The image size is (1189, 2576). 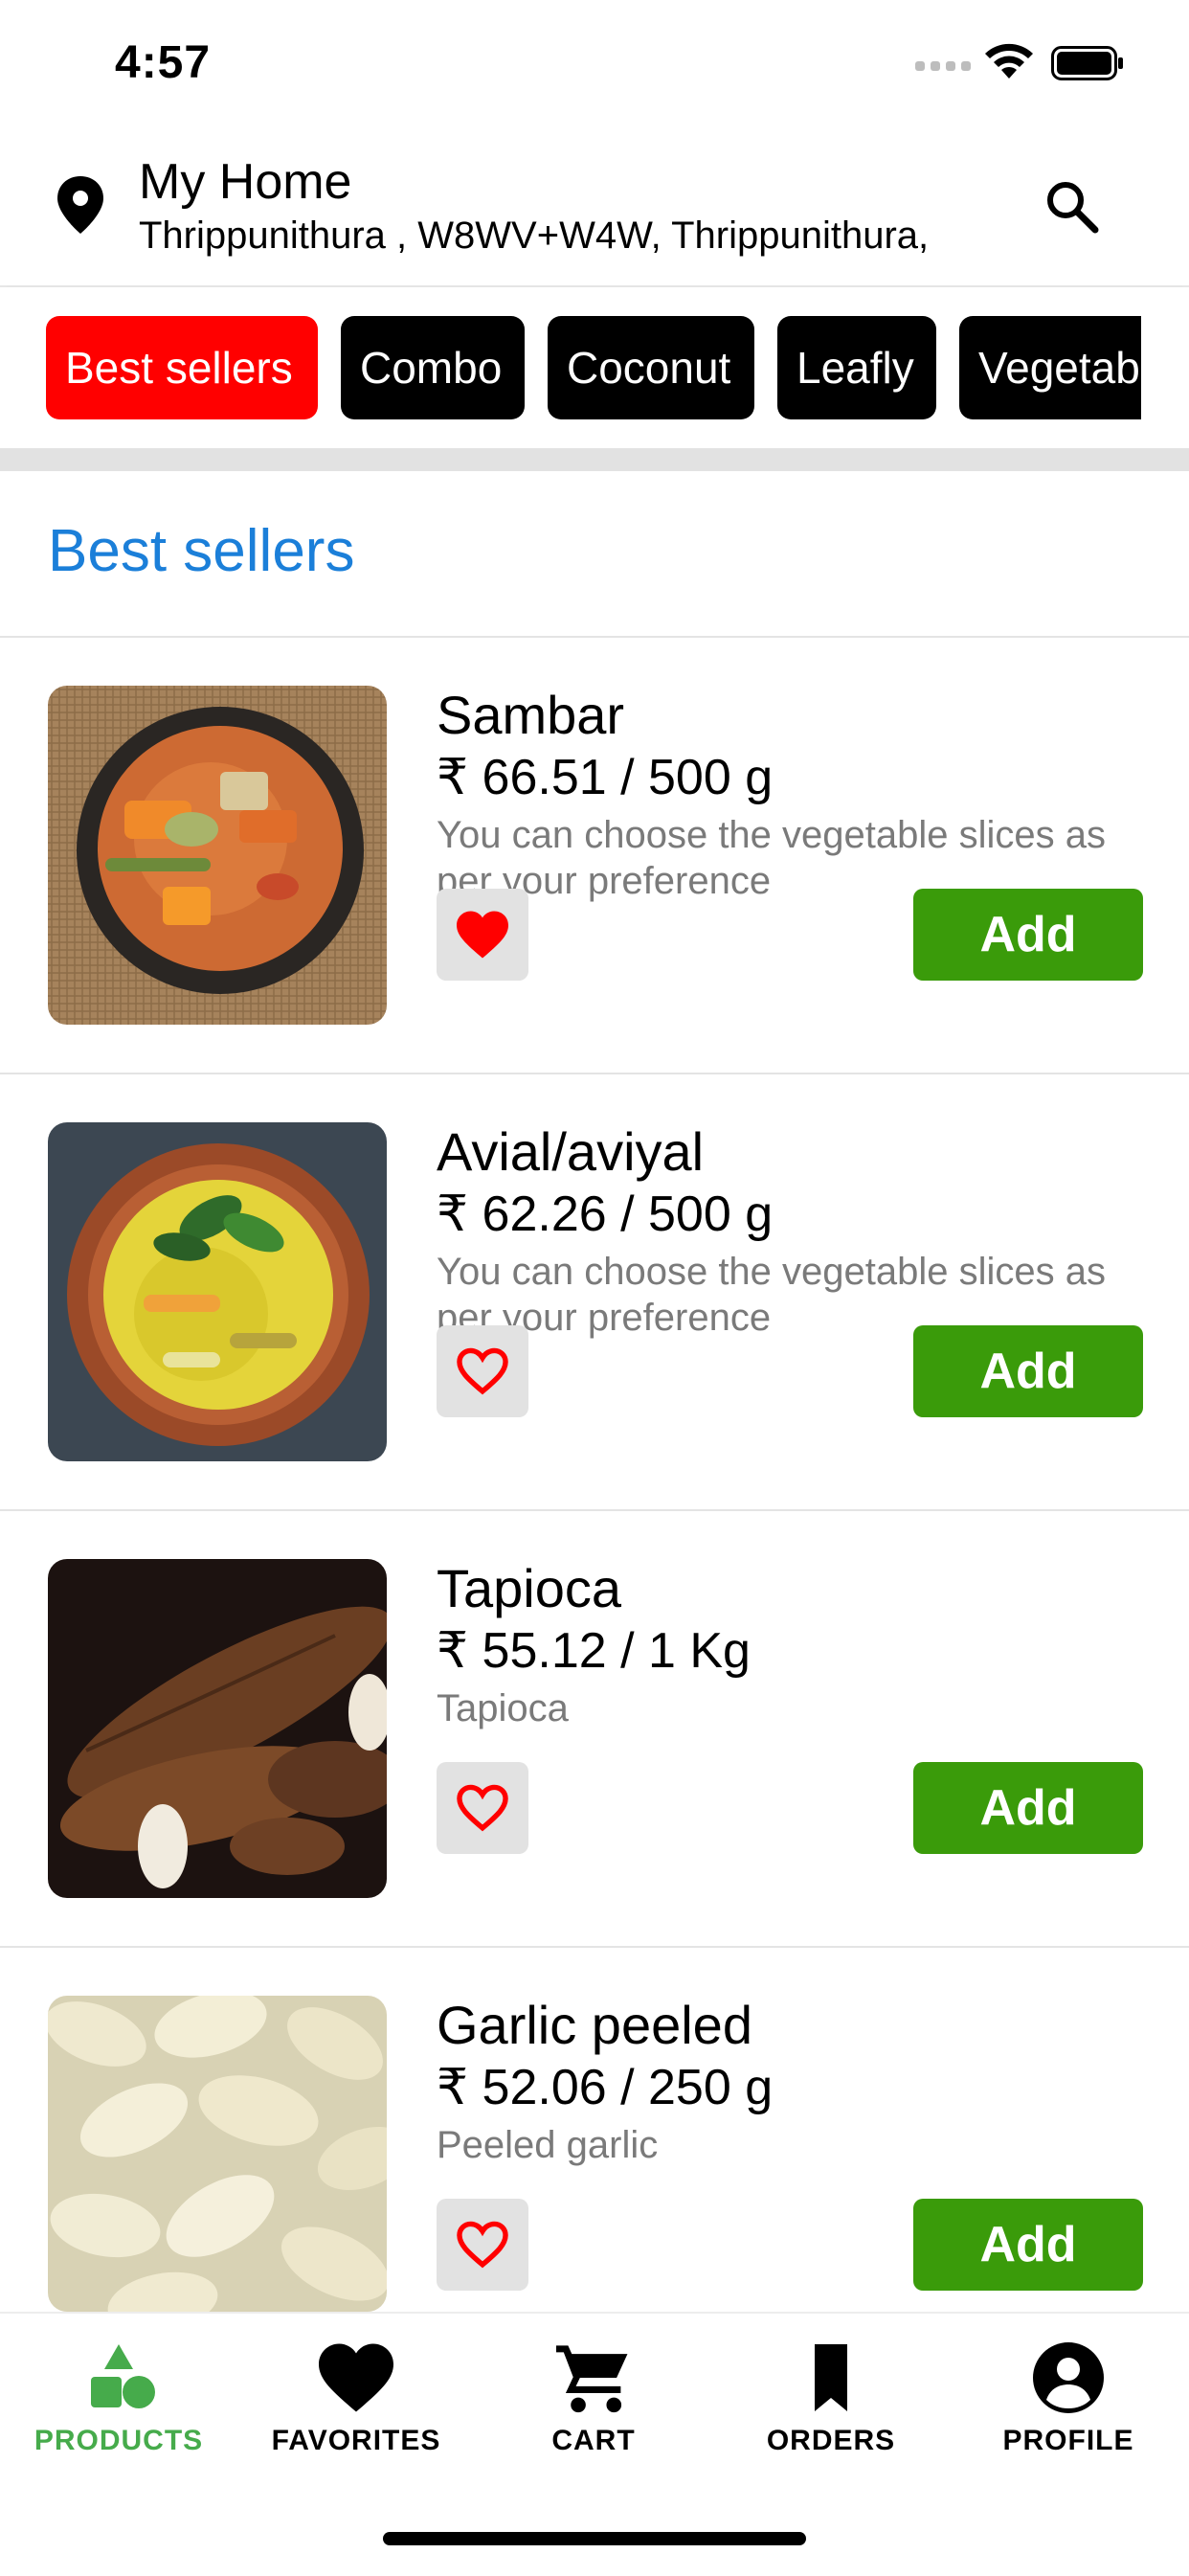 What do you see at coordinates (503, 1708) in the screenshot?
I see `product-description: Tapioca` at bounding box center [503, 1708].